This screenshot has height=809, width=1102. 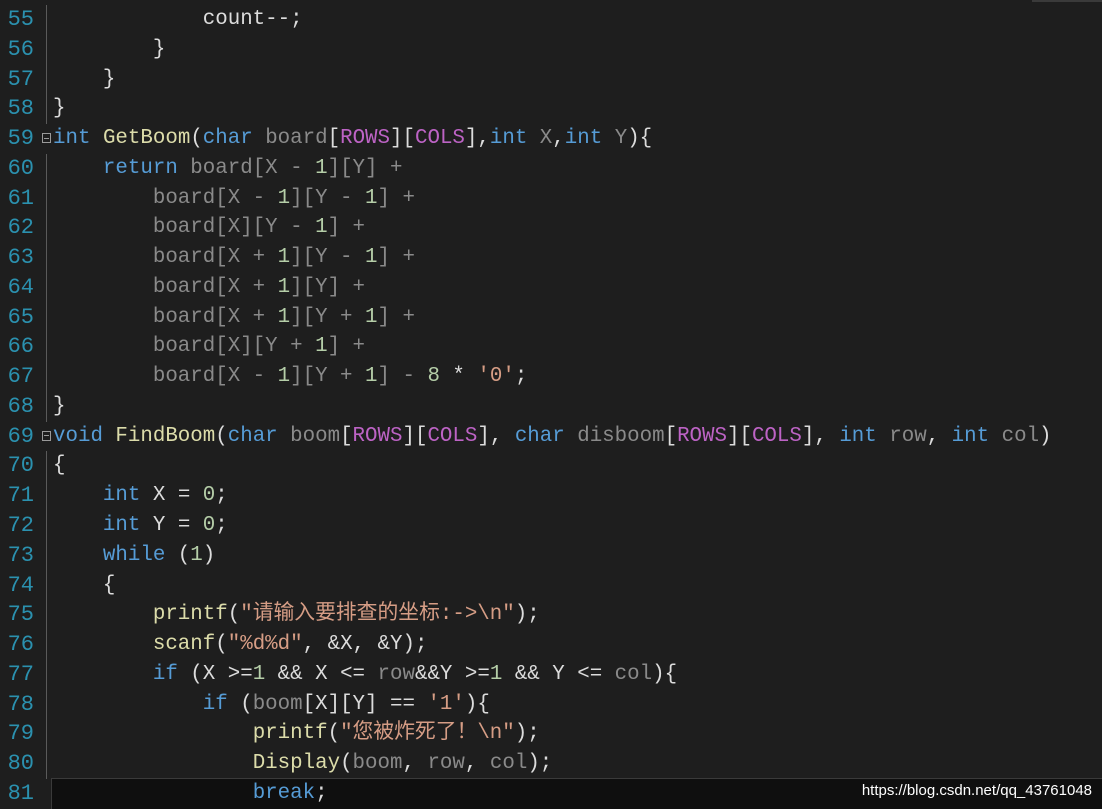 I want to click on line-number: 64, so click(x=20, y=287).